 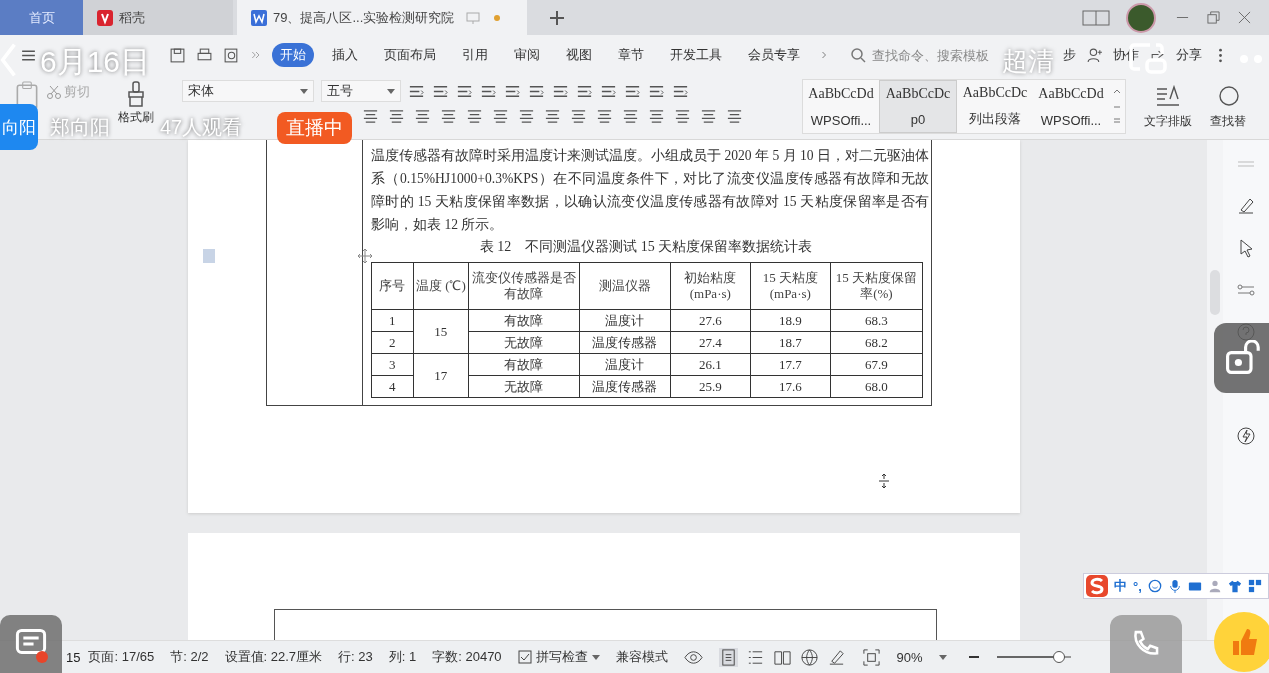 I want to click on table-cell: 温度传感器, so click(x=625, y=386).